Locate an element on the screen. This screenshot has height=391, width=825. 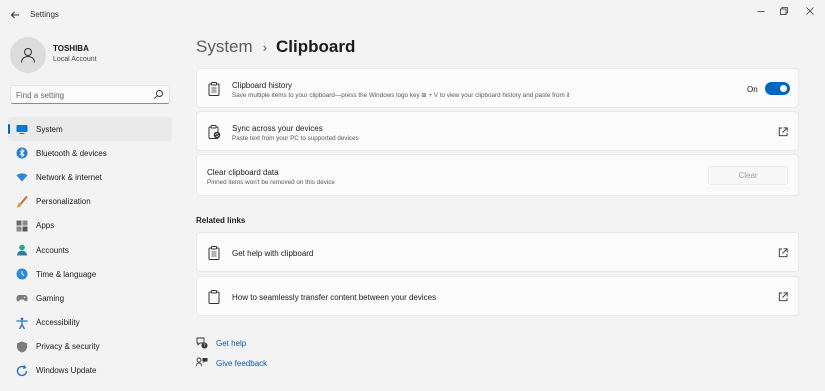
clear-button: Clear is located at coordinates (748, 175).